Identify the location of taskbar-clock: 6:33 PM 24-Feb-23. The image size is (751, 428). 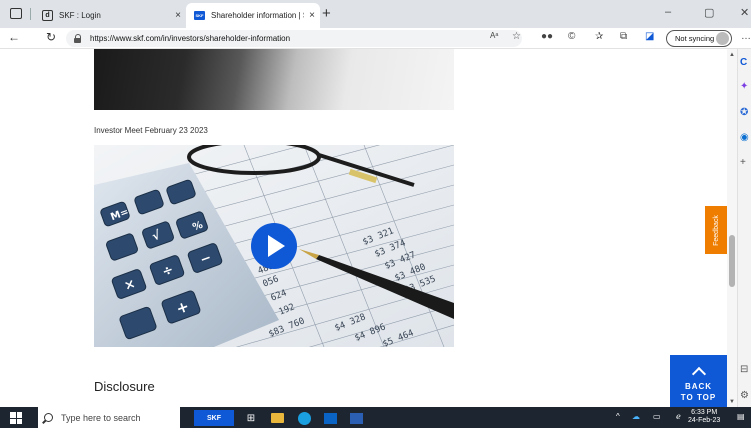
(704, 417).